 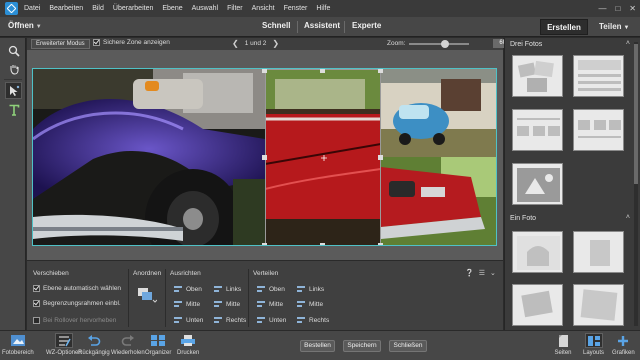 What do you see at coordinates (77, 288) in the screenshot?
I see `auto-select-option: Ebene automatisch wählen` at bounding box center [77, 288].